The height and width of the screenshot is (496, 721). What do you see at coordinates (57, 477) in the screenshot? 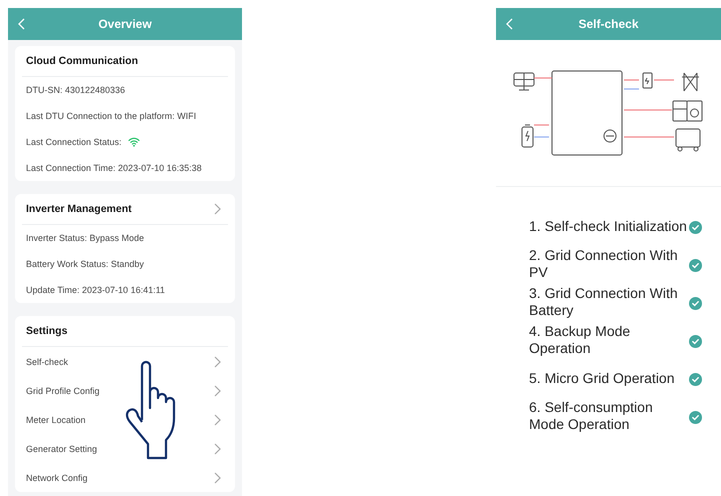
I see `settings-item: Network Config` at bounding box center [57, 477].